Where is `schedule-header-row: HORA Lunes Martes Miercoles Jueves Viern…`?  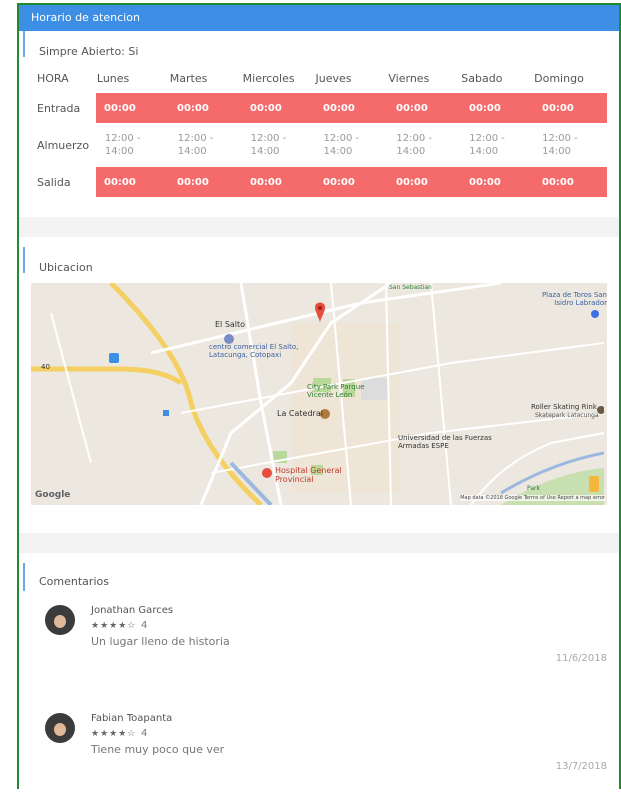 schedule-header-row: HORA Lunes Martes Miercoles Jueves Viern… is located at coordinates (319, 78).